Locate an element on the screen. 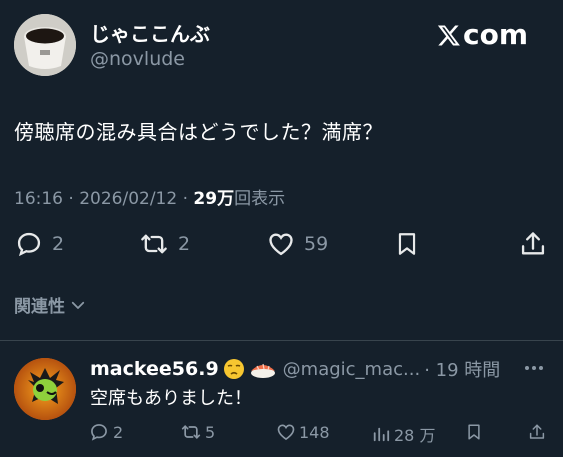  unamused-face-emoji-icon is located at coordinates (233, 369).